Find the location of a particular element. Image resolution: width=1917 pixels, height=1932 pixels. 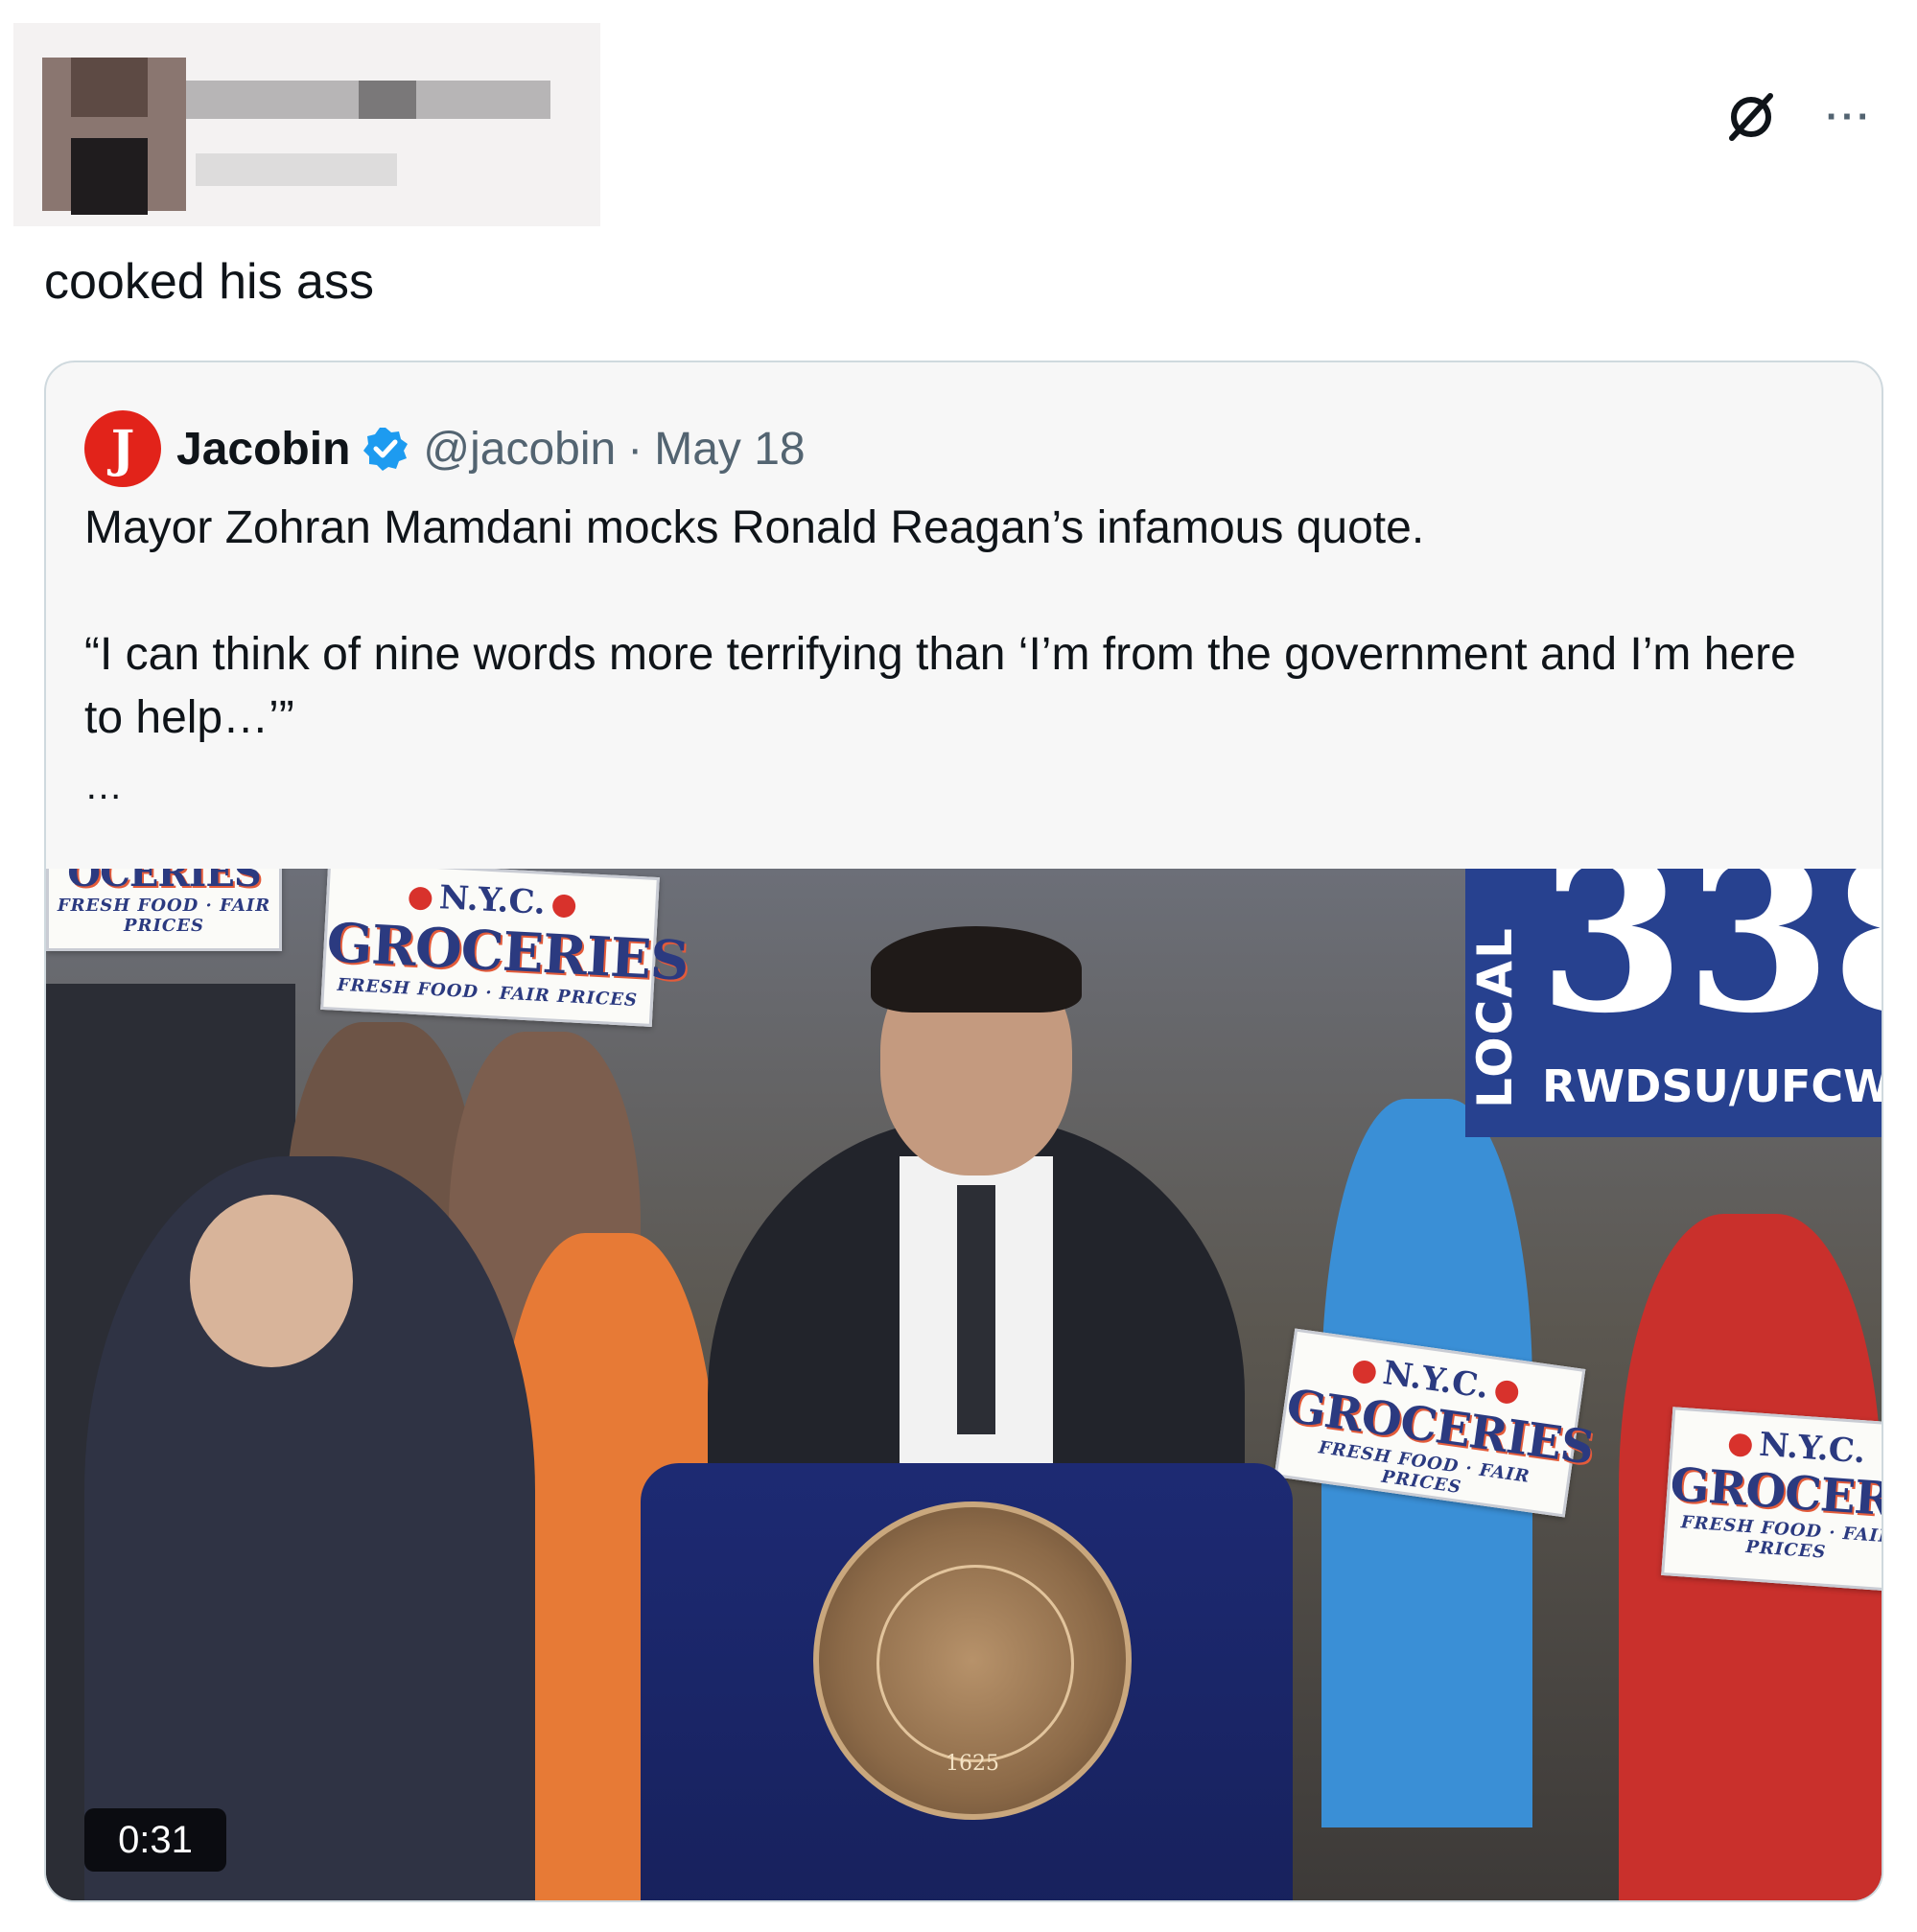

quoted-post-header: J Jacobin @jacobin · May 18 is located at coordinates (445, 448).